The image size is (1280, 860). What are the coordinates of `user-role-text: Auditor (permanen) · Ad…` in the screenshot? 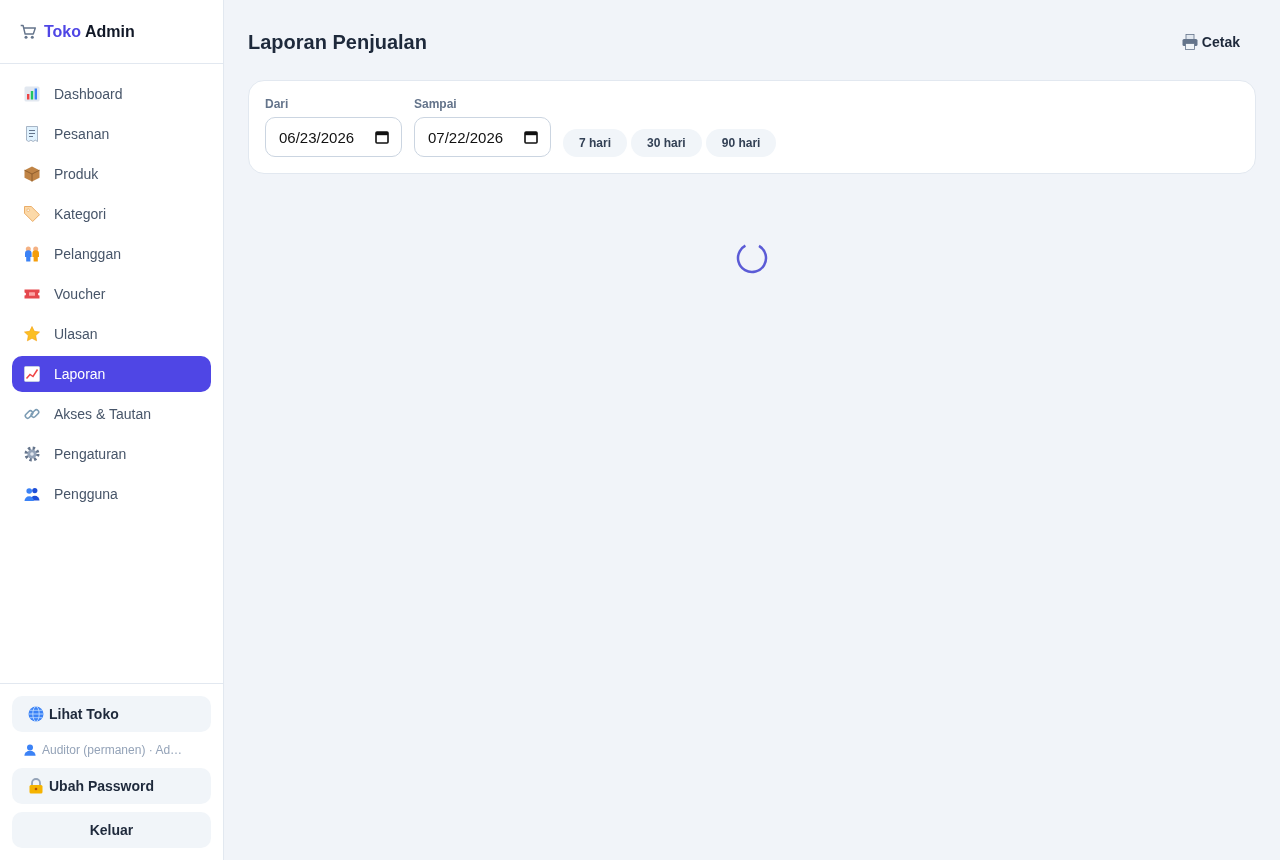 It's located at (112, 750).